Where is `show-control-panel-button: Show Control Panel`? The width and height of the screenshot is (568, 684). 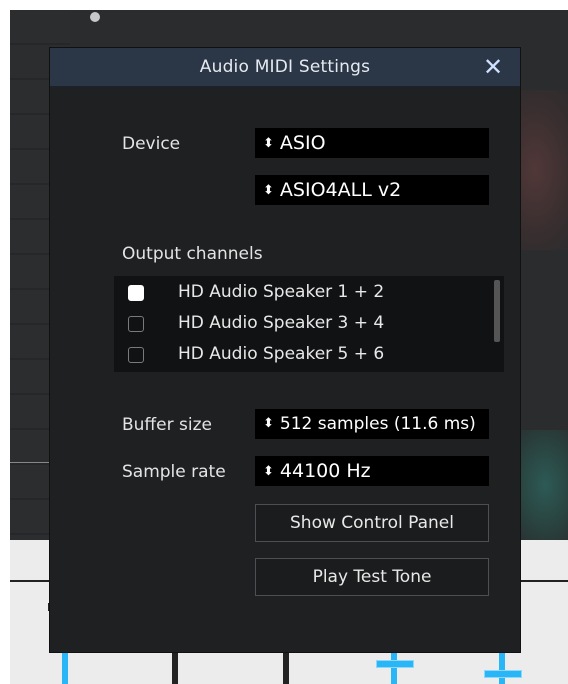 show-control-panel-button: Show Control Panel is located at coordinates (372, 523).